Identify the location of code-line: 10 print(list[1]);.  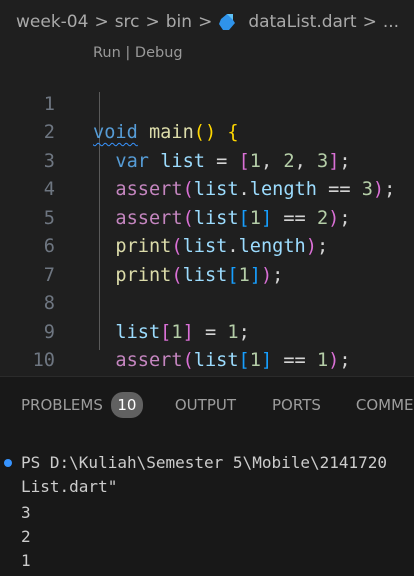
(142, 359).